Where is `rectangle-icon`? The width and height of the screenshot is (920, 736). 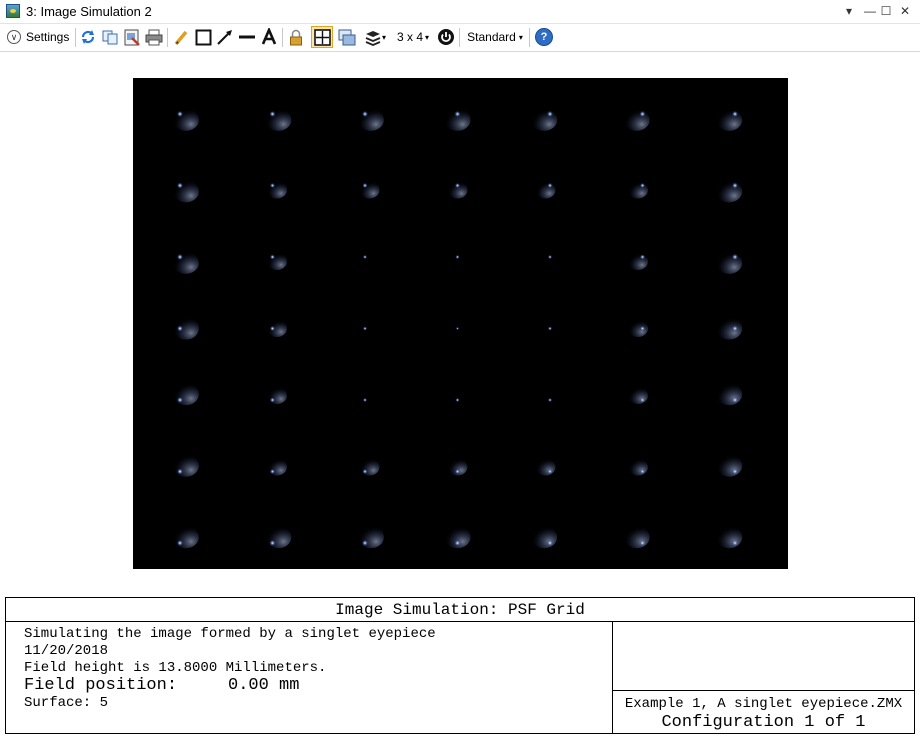 rectangle-icon is located at coordinates (203, 37).